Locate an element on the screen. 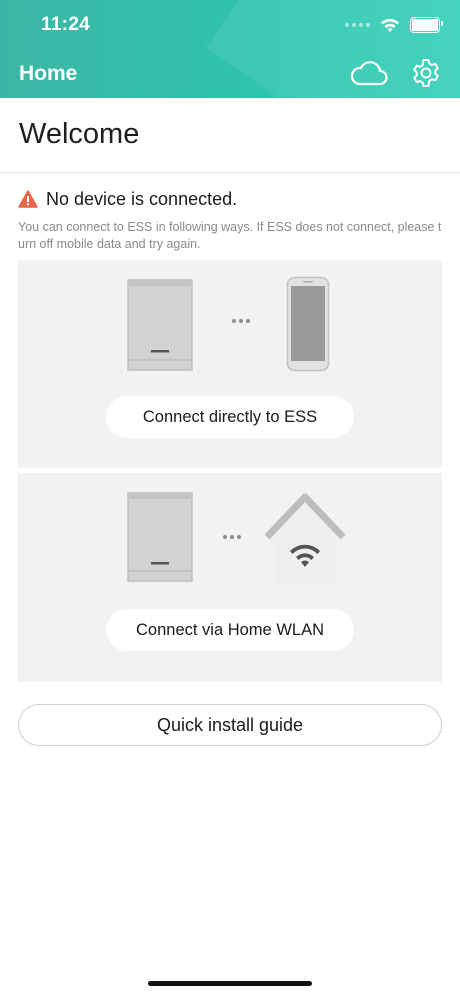  app-header: 11:24 Home is located at coordinates (230, 49).